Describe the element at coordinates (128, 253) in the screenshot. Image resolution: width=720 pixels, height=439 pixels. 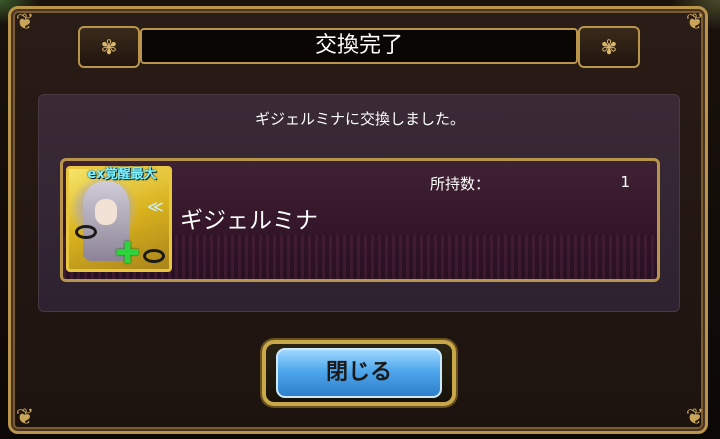
I see `plus-icon: ✚` at that location.